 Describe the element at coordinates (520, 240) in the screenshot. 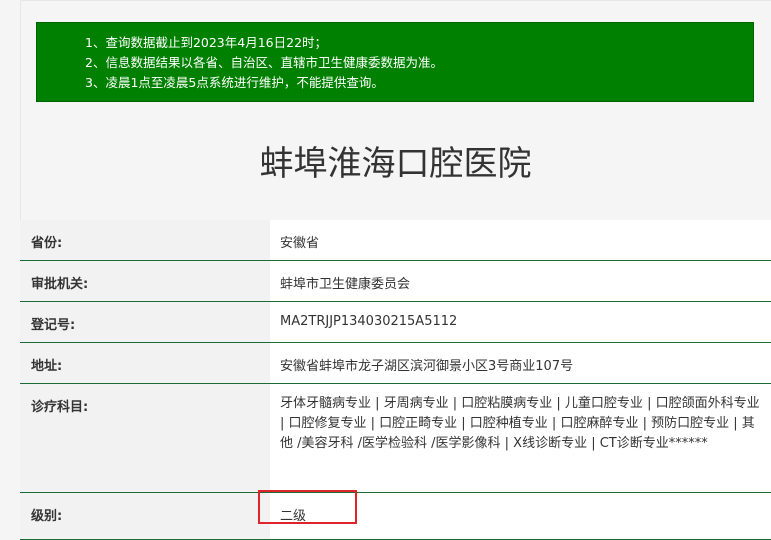

I see `province-value: 安徽省` at that location.